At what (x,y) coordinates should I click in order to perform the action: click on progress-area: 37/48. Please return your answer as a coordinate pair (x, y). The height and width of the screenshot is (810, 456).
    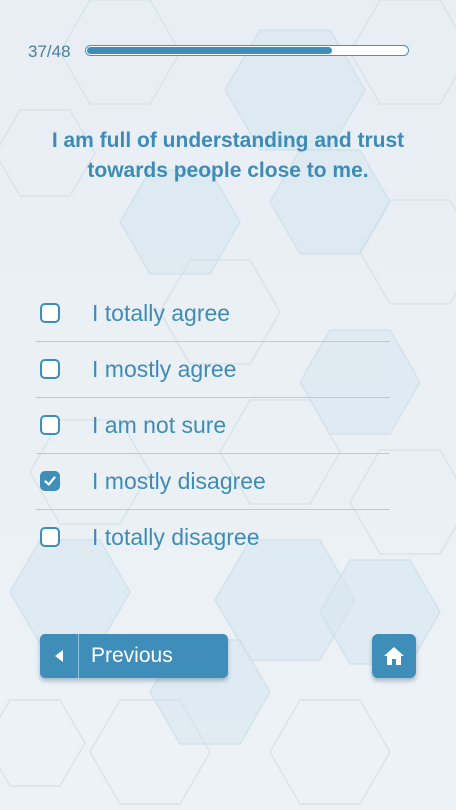
    Looking at the image, I should click on (218, 52).